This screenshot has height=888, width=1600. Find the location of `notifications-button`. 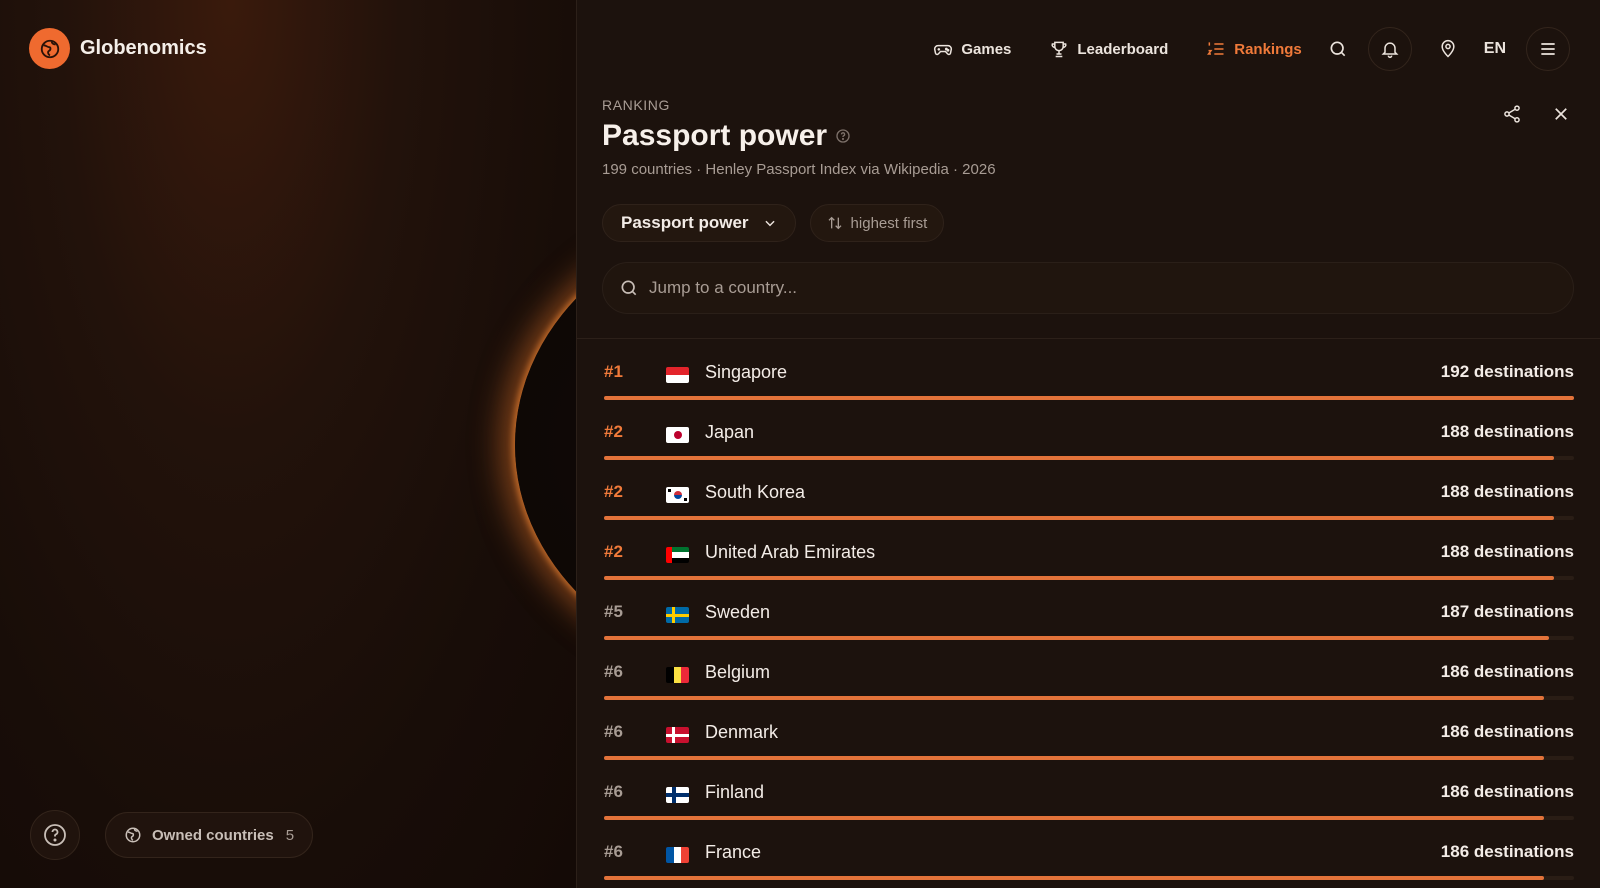

notifications-button is located at coordinates (1389, 49).